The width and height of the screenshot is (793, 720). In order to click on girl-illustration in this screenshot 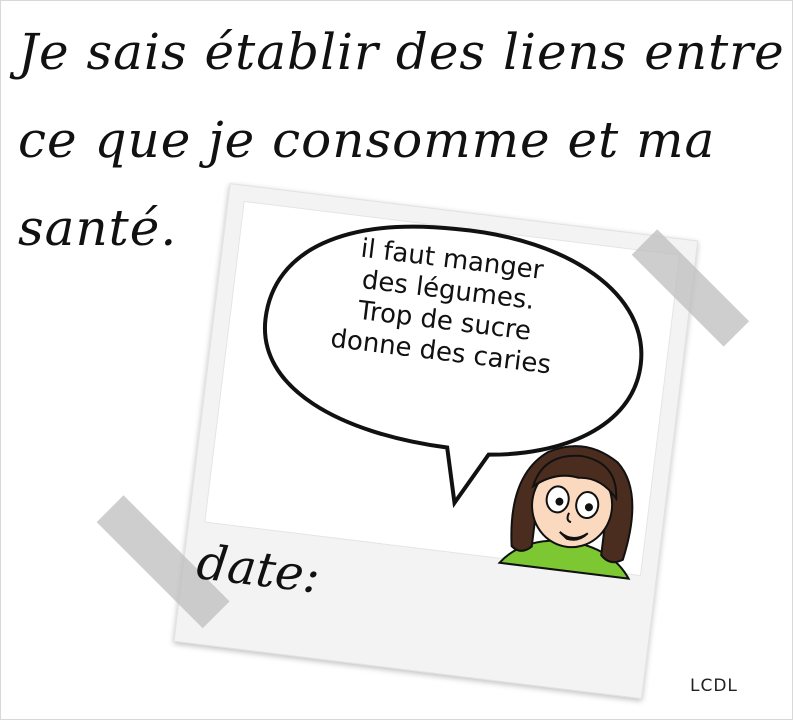, I will do `click(565, 512)`.